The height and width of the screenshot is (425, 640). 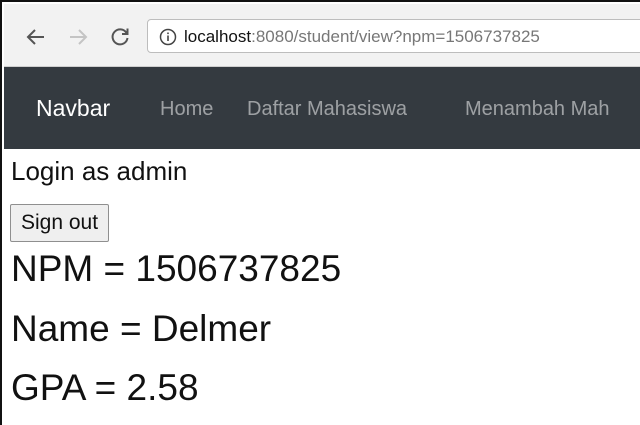 What do you see at coordinates (60, 223) in the screenshot?
I see `sign-out-button: Sign out` at bounding box center [60, 223].